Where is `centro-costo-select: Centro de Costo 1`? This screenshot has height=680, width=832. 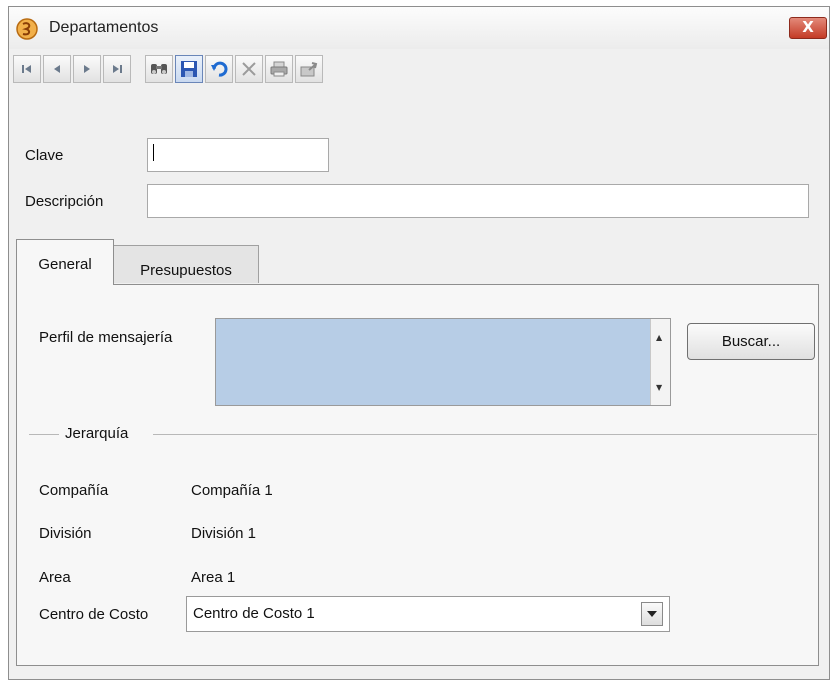 centro-costo-select: Centro de Costo 1 is located at coordinates (428, 614).